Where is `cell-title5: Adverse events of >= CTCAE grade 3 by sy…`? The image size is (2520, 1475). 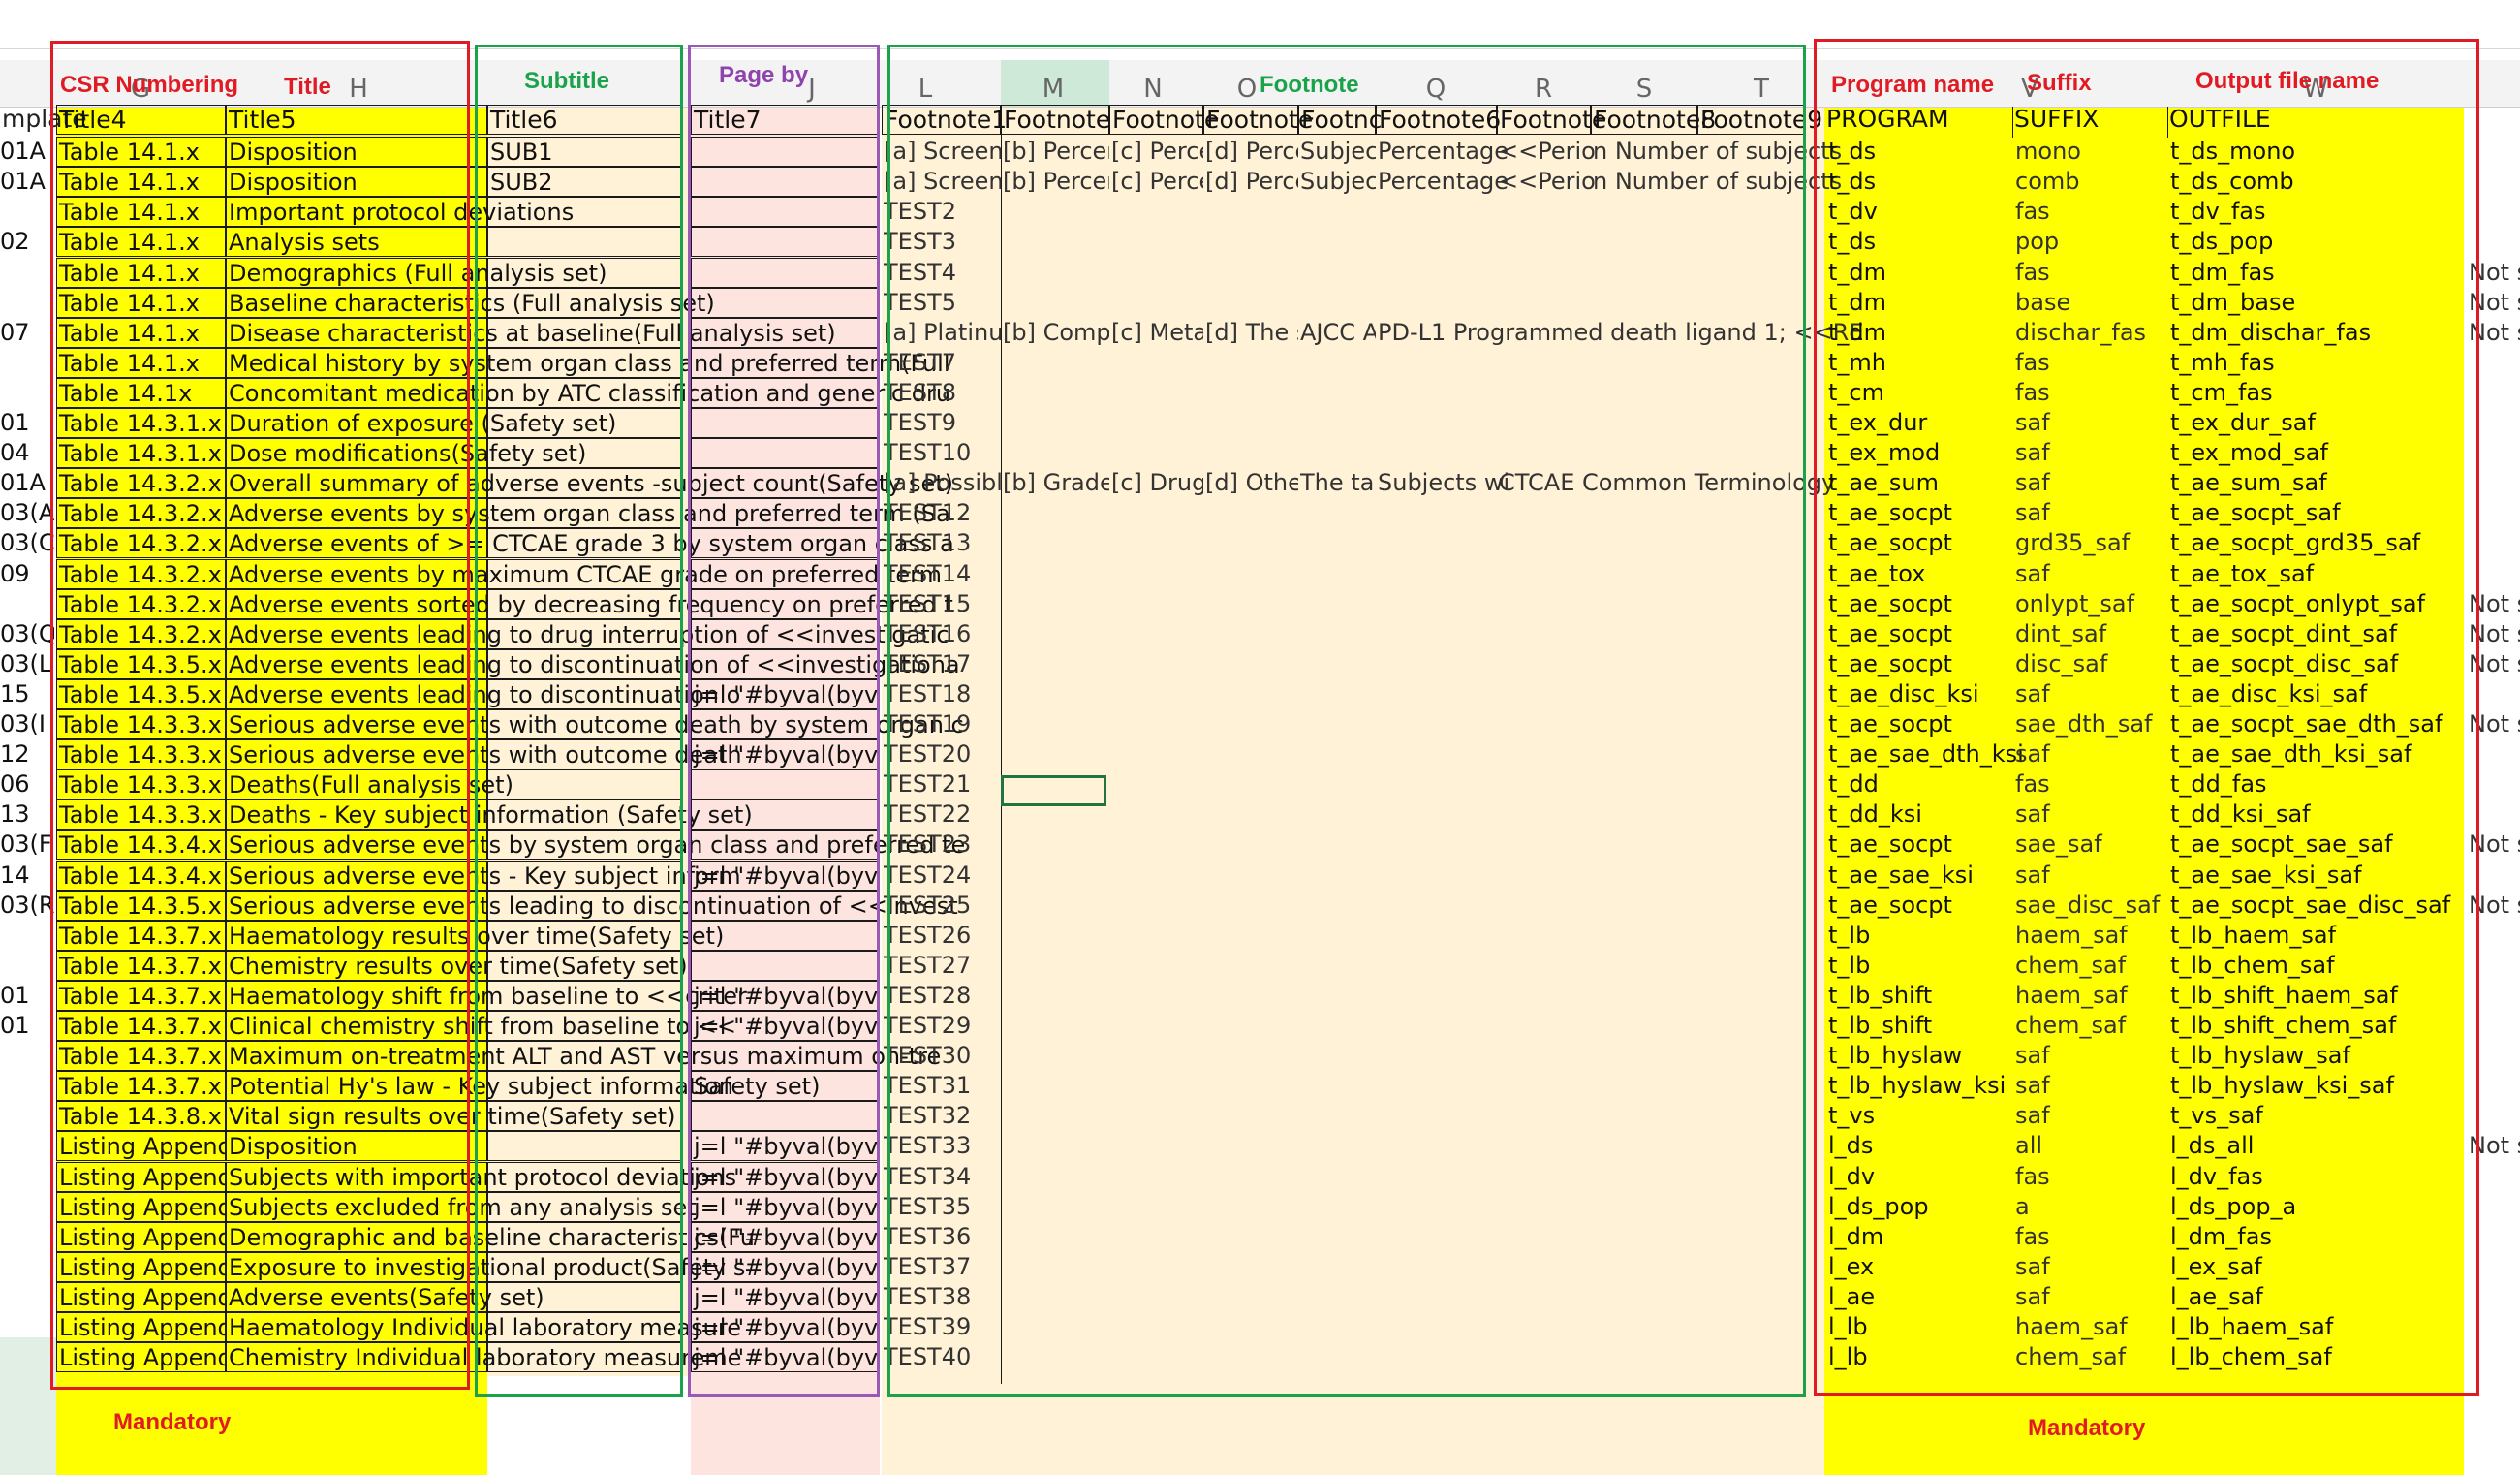
cell-title5: Adverse events of >= CTCAE grade 3 by sy… is located at coordinates (590, 543).